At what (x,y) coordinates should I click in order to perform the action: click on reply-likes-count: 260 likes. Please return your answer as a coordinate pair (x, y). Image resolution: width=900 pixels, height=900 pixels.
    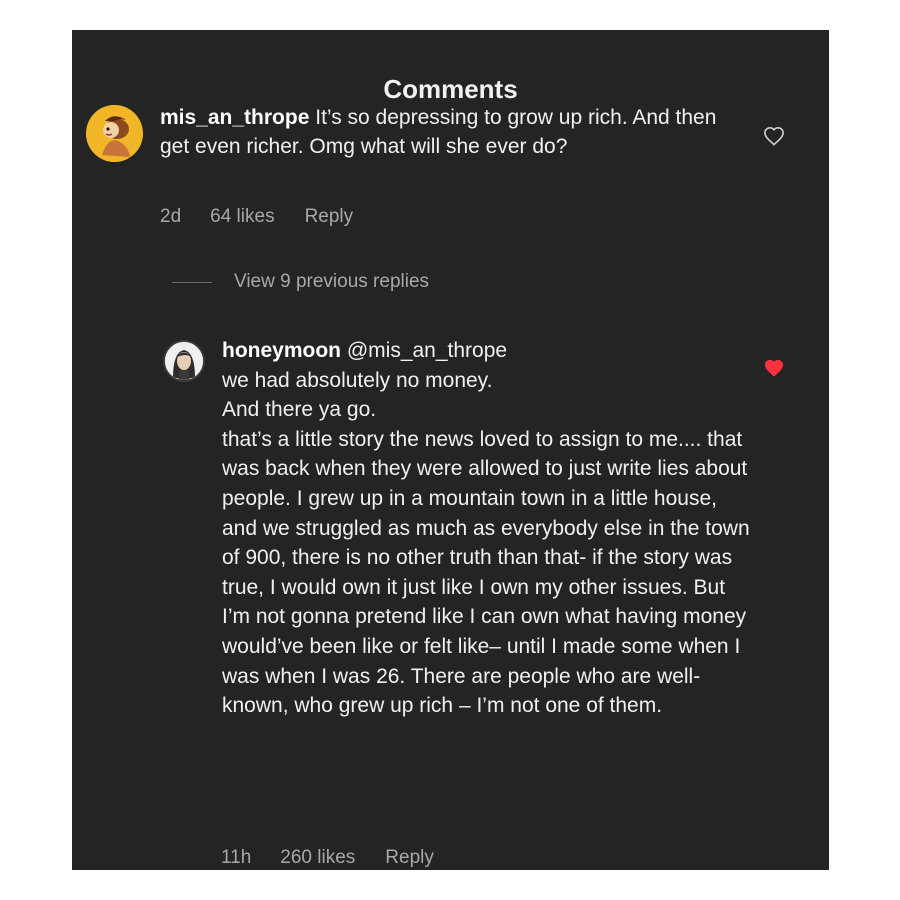
    Looking at the image, I should click on (317, 858).